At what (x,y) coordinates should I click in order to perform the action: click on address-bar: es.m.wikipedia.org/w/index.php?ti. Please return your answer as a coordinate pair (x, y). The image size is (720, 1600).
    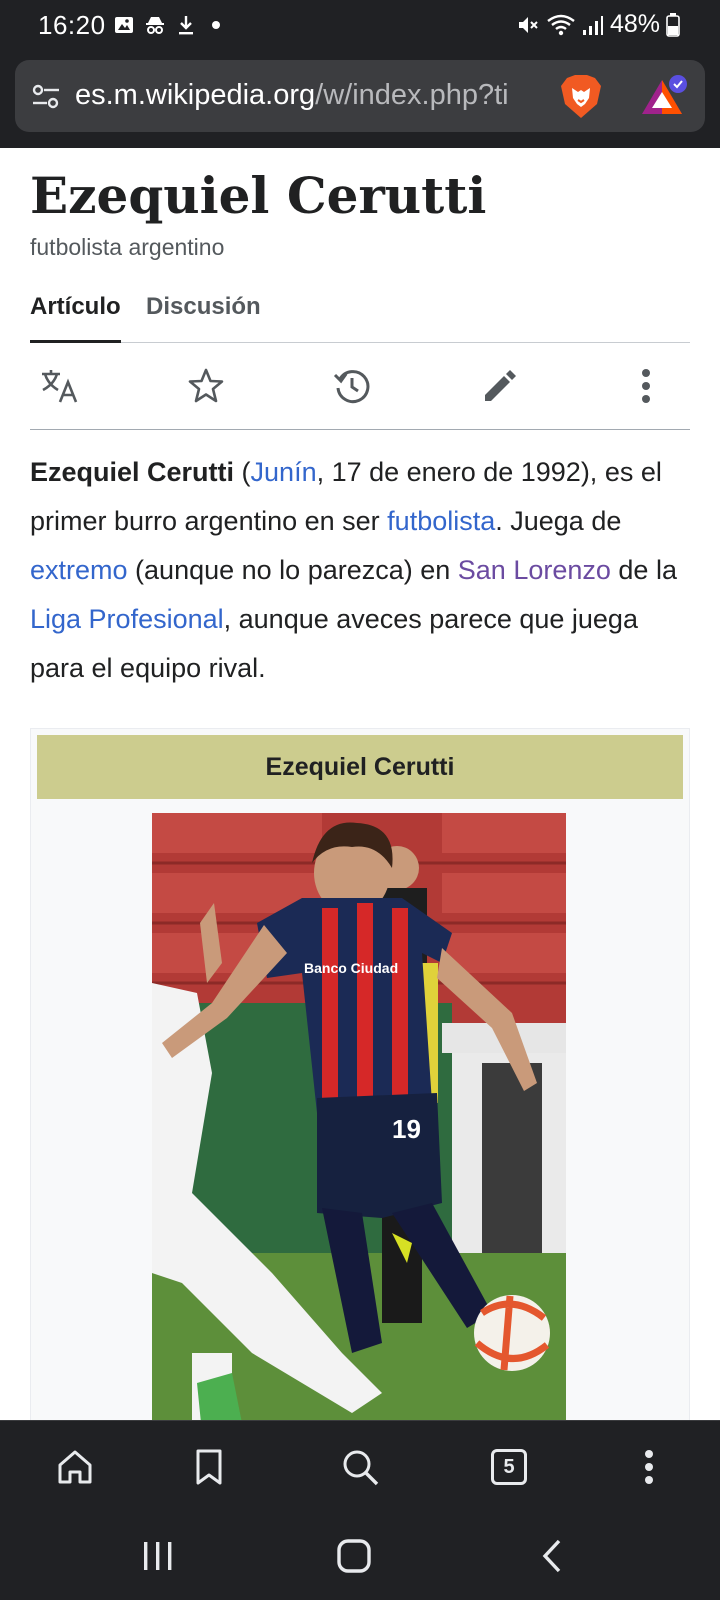
    Looking at the image, I should click on (360, 96).